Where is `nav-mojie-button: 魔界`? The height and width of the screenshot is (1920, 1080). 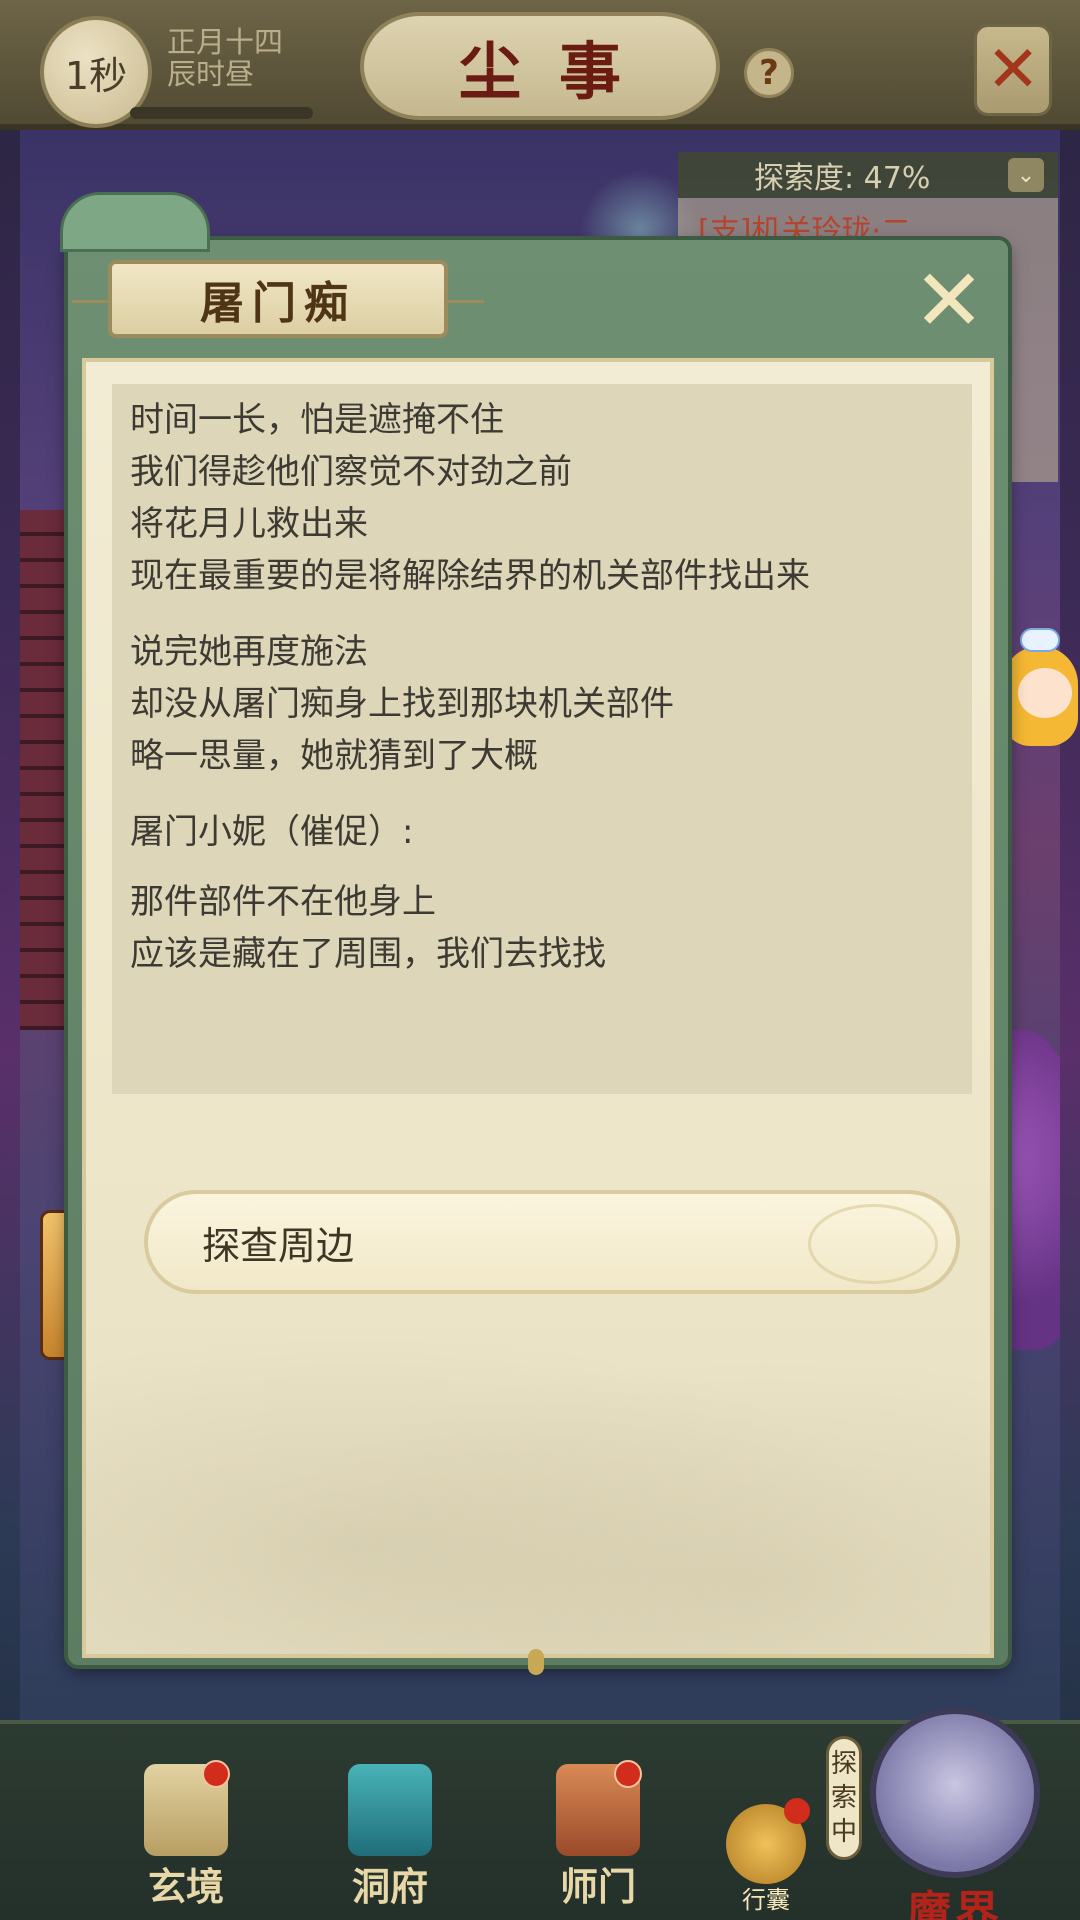 nav-mojie-button: 魔界 is located at coordinates (955, 1814).